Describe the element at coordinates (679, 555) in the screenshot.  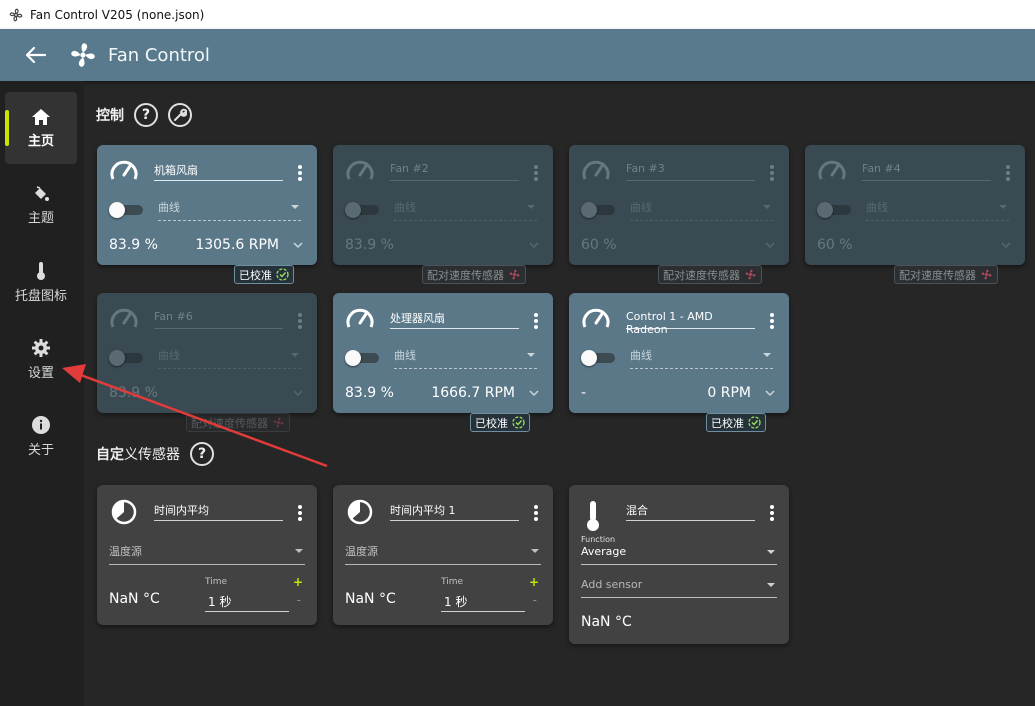
I see `function-select: Average` at that location.